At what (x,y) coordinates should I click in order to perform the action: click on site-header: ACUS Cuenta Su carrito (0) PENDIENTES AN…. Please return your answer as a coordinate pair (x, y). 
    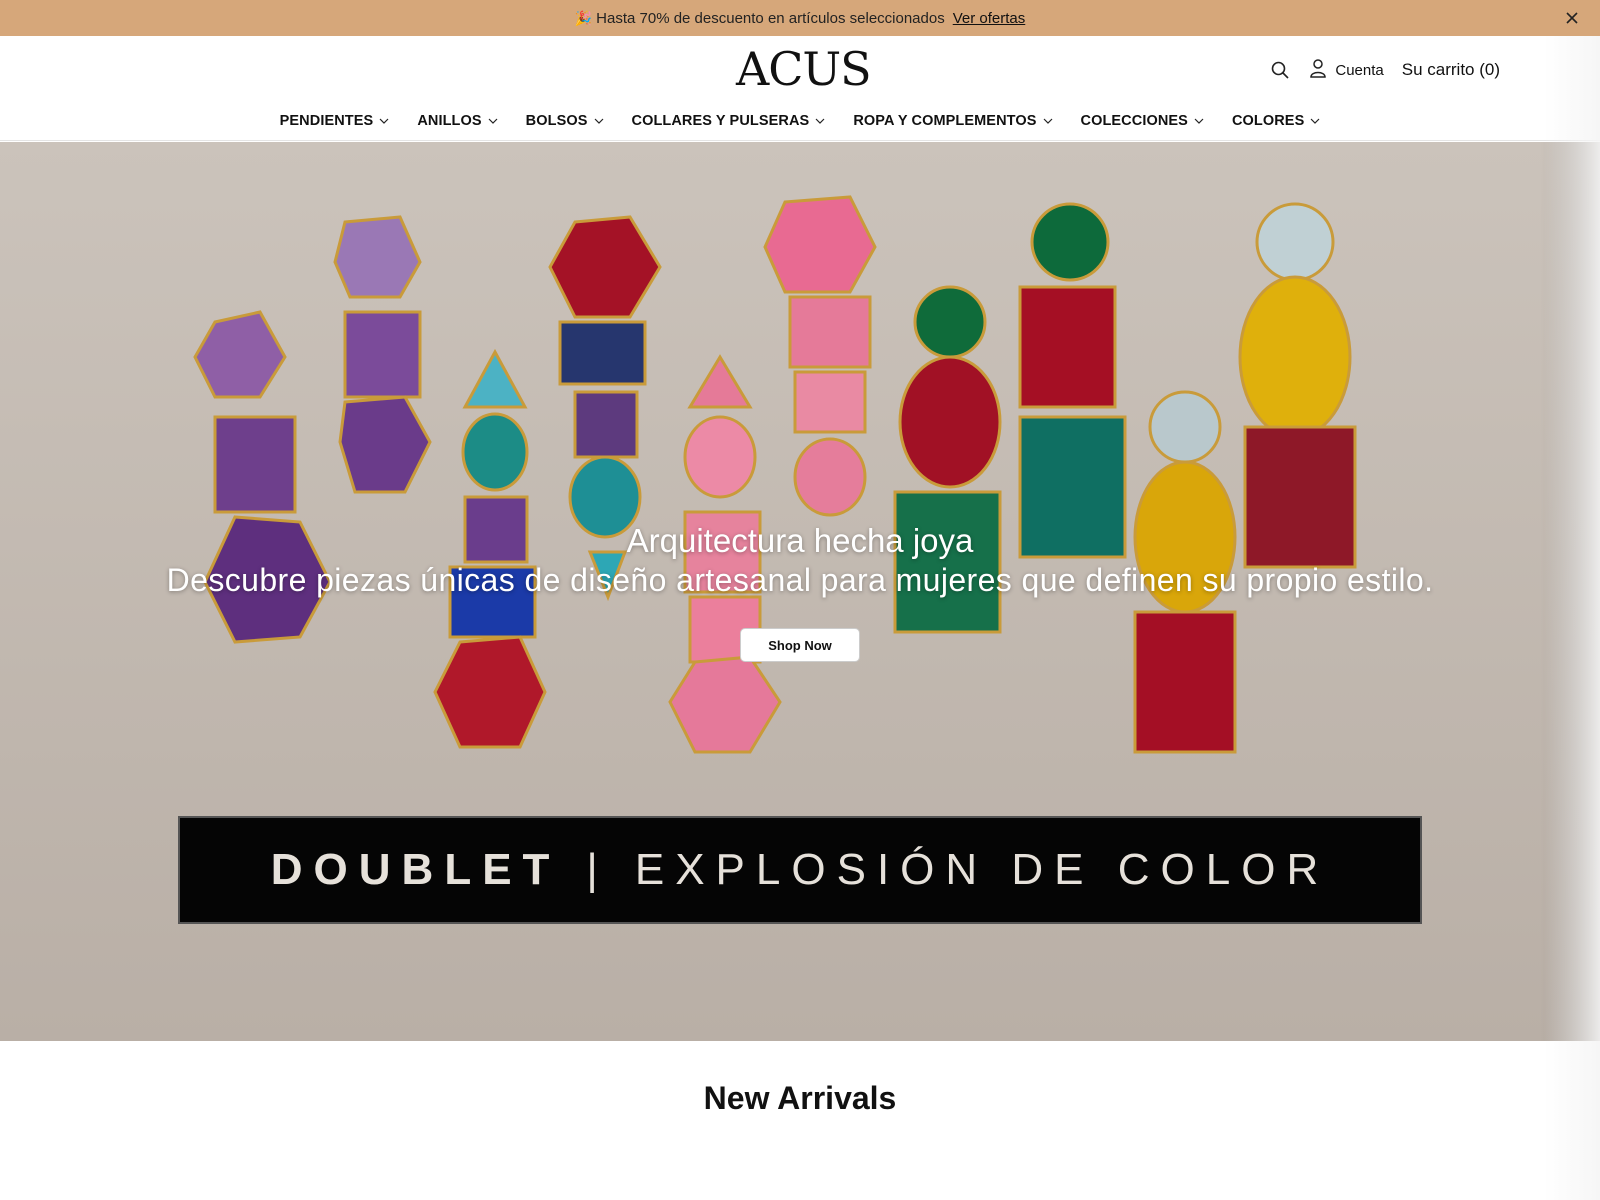
    Looking at the image, I should click on (800, 88).